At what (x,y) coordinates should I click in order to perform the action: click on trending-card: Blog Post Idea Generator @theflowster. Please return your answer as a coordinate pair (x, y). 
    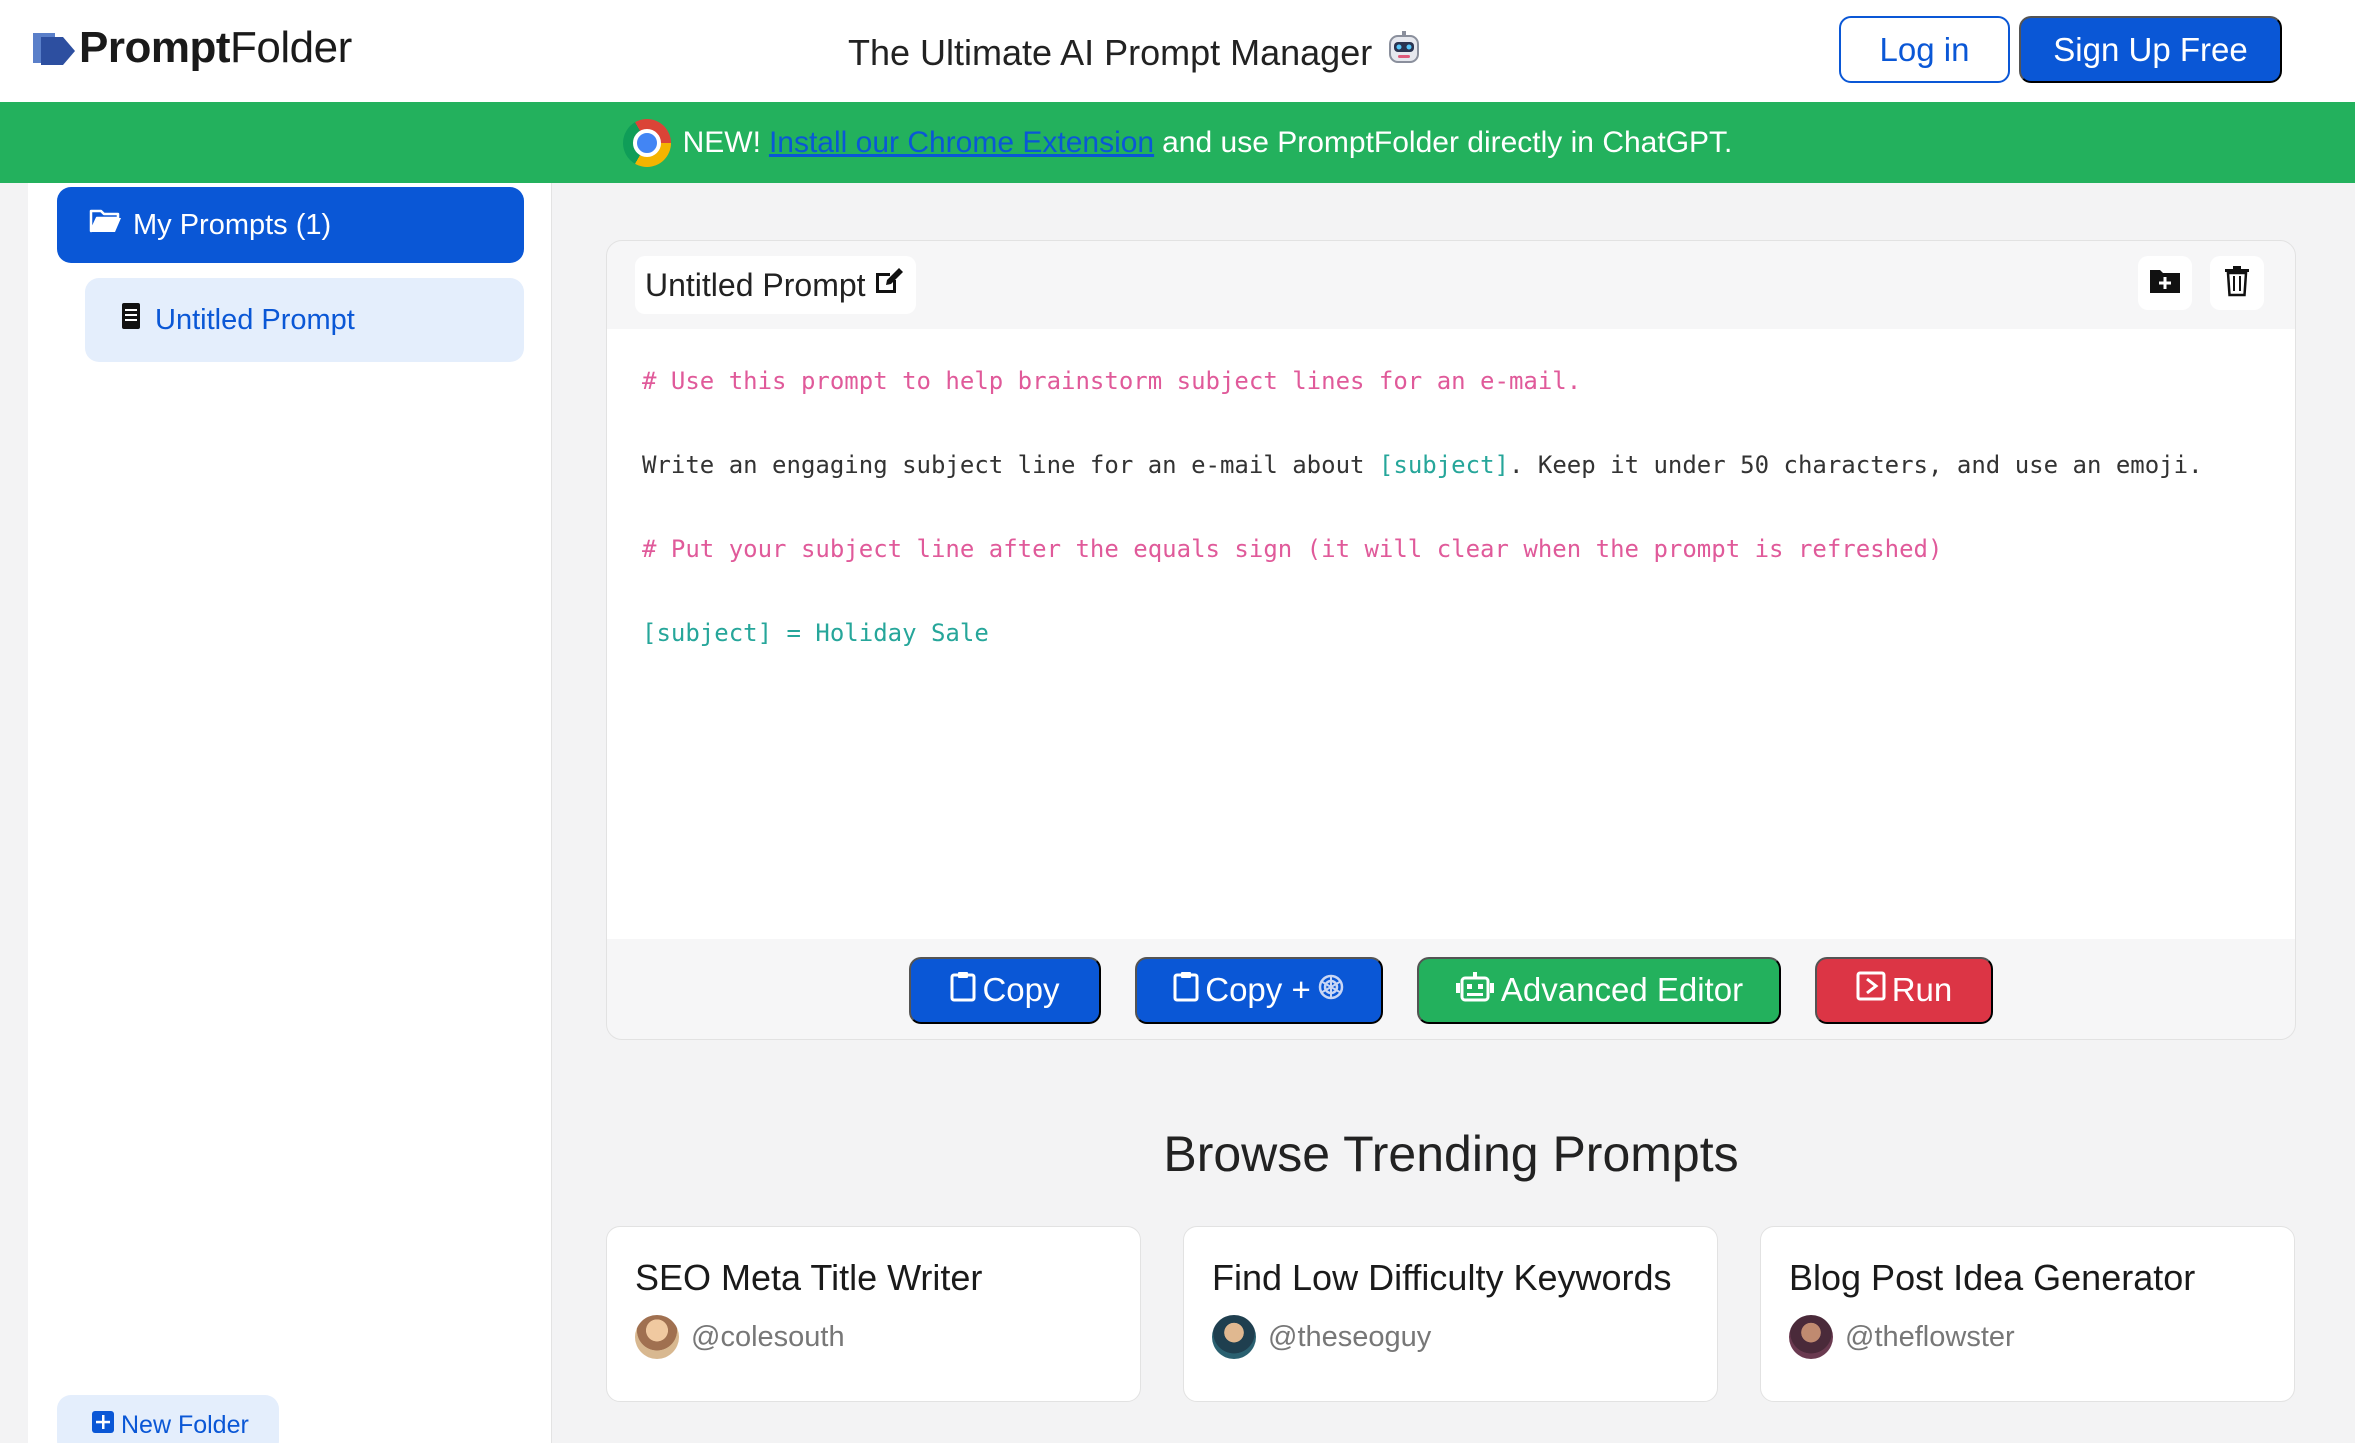
    Looking at the image, I should click on (2027, 1314).